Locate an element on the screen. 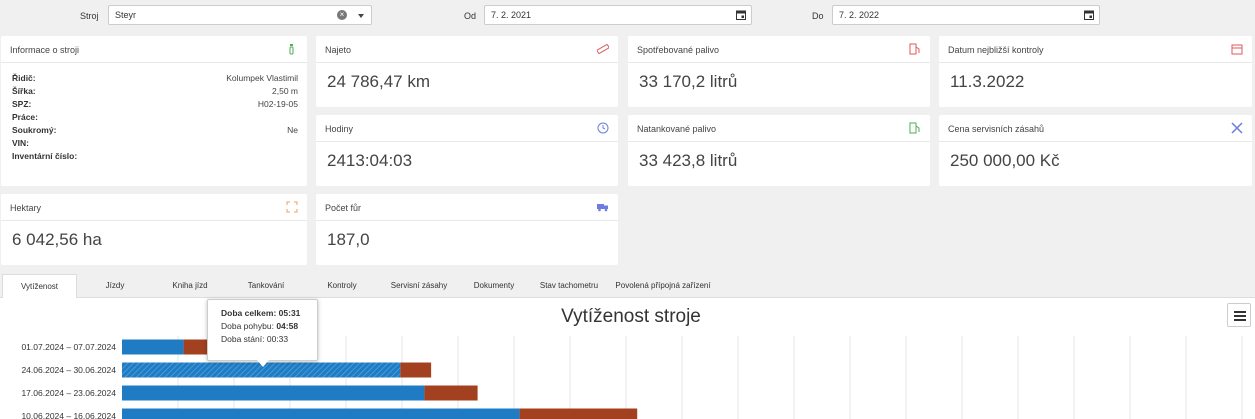 The width and height of the screenshot is (1255, 419). card-value: 11.3.2022 is located at coordinates (987, 81).